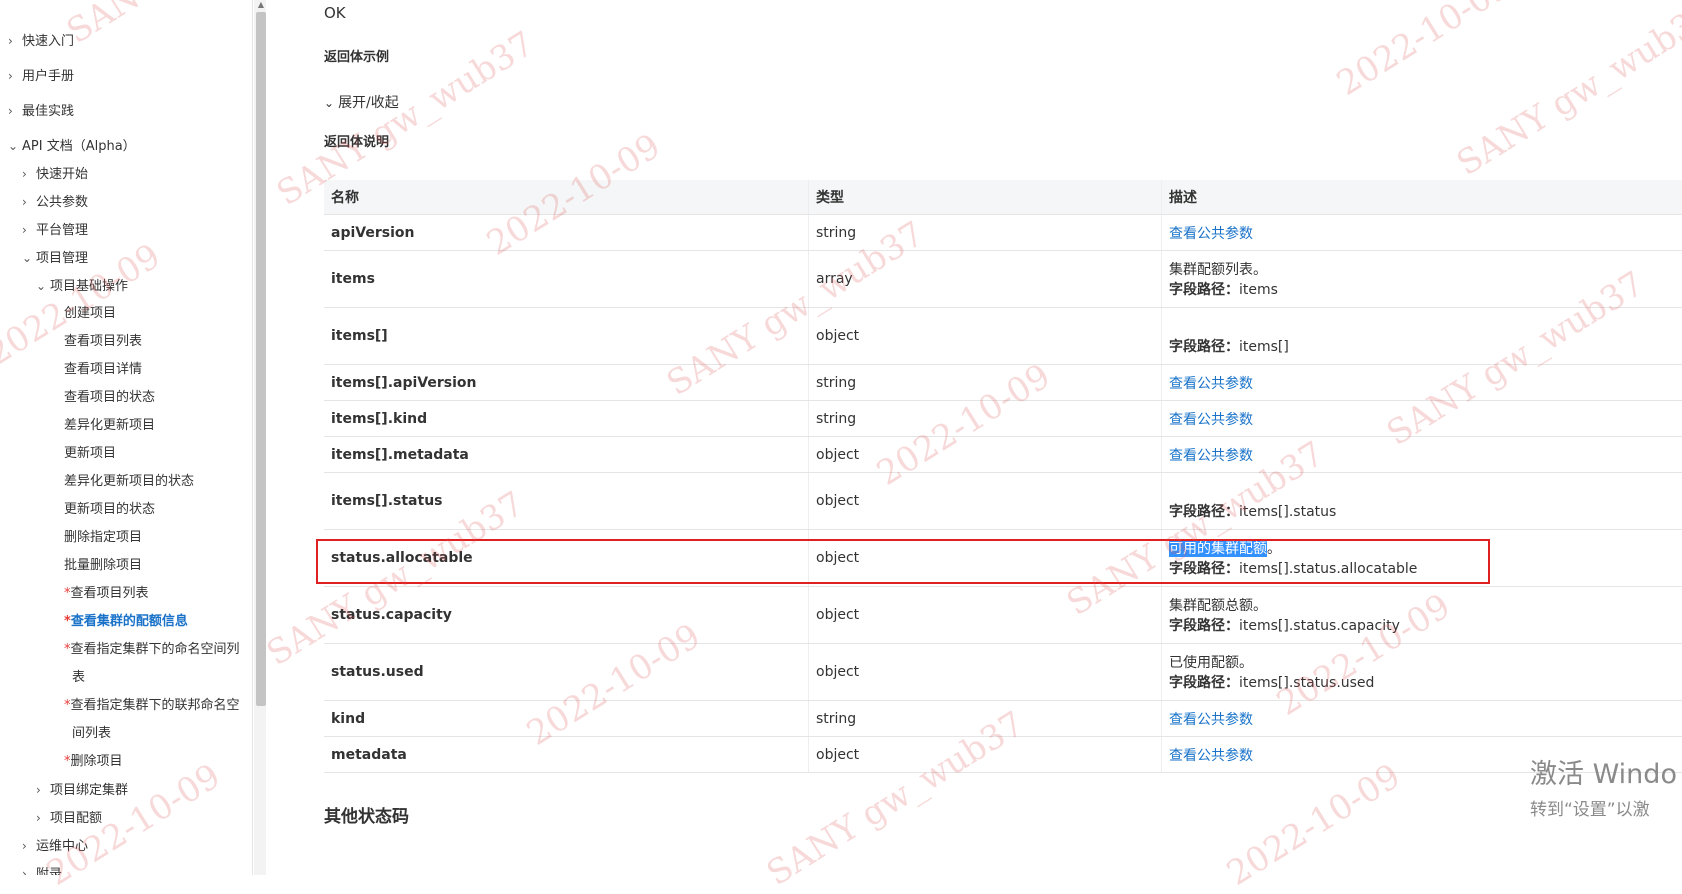 The height and width of the screenshot is (894, 1682). What do you see at coordinates (55, 258) in the screenshot?
I see `sidebar-item: ⌄项目管理` at bounding box center [55, 258].